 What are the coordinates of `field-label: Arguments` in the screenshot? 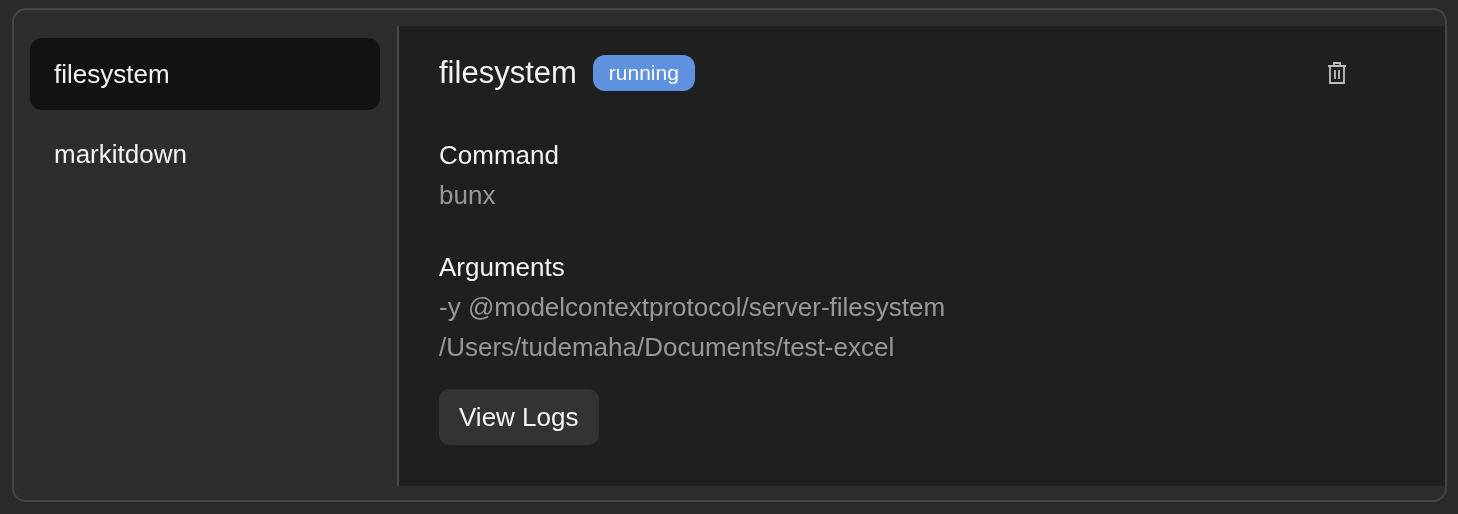 It's located at (502, 267).